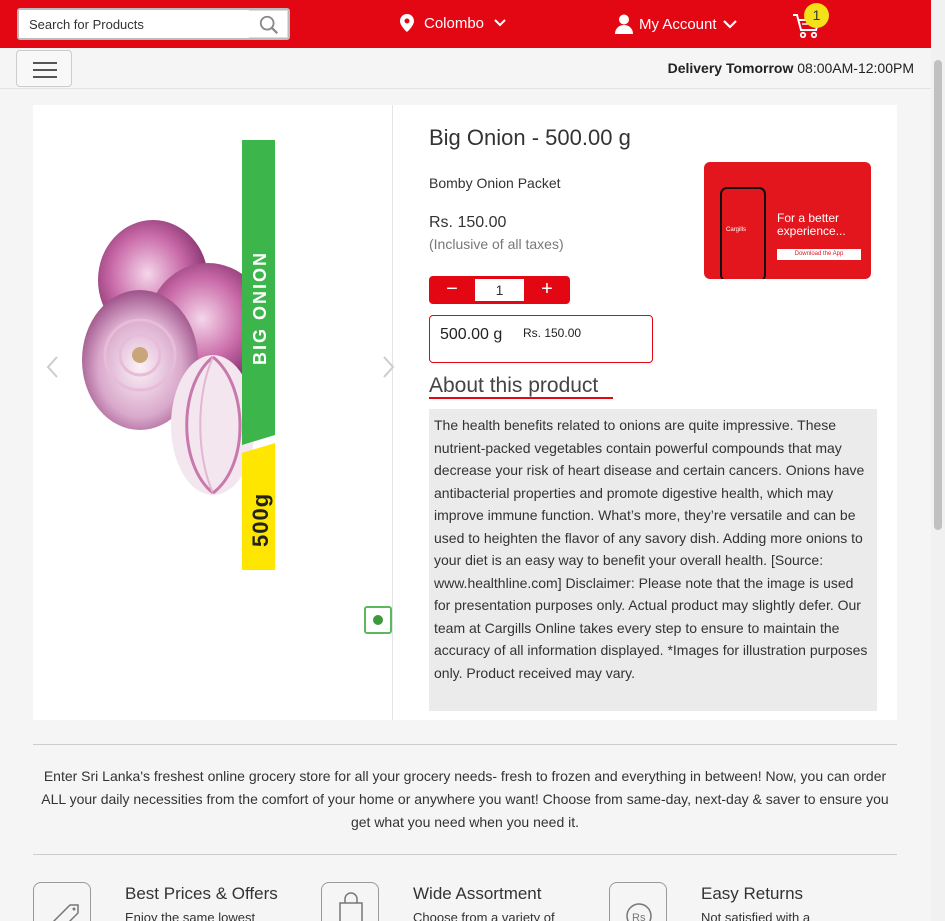 The width and height of the screenshot is (945, 921). What do you see at coordinates (465, 68) in the screenshot?
I see `sub-header: Delivery Tomorrow 08:00AM-12:00PM` at bounding box center [465, 68].